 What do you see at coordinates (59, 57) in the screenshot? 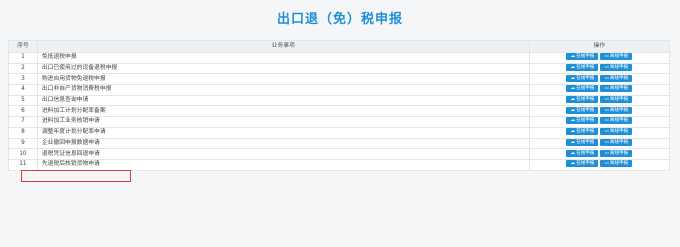
I see `row-item-label: 免抵退税申报` at bounding box center [59, 57].